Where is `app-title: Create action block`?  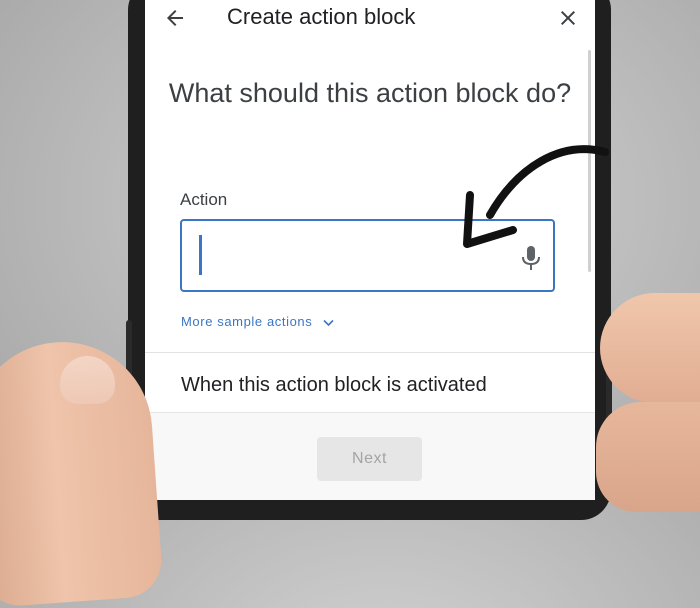
app-title: Create action block is located at coordinates (321, 16).